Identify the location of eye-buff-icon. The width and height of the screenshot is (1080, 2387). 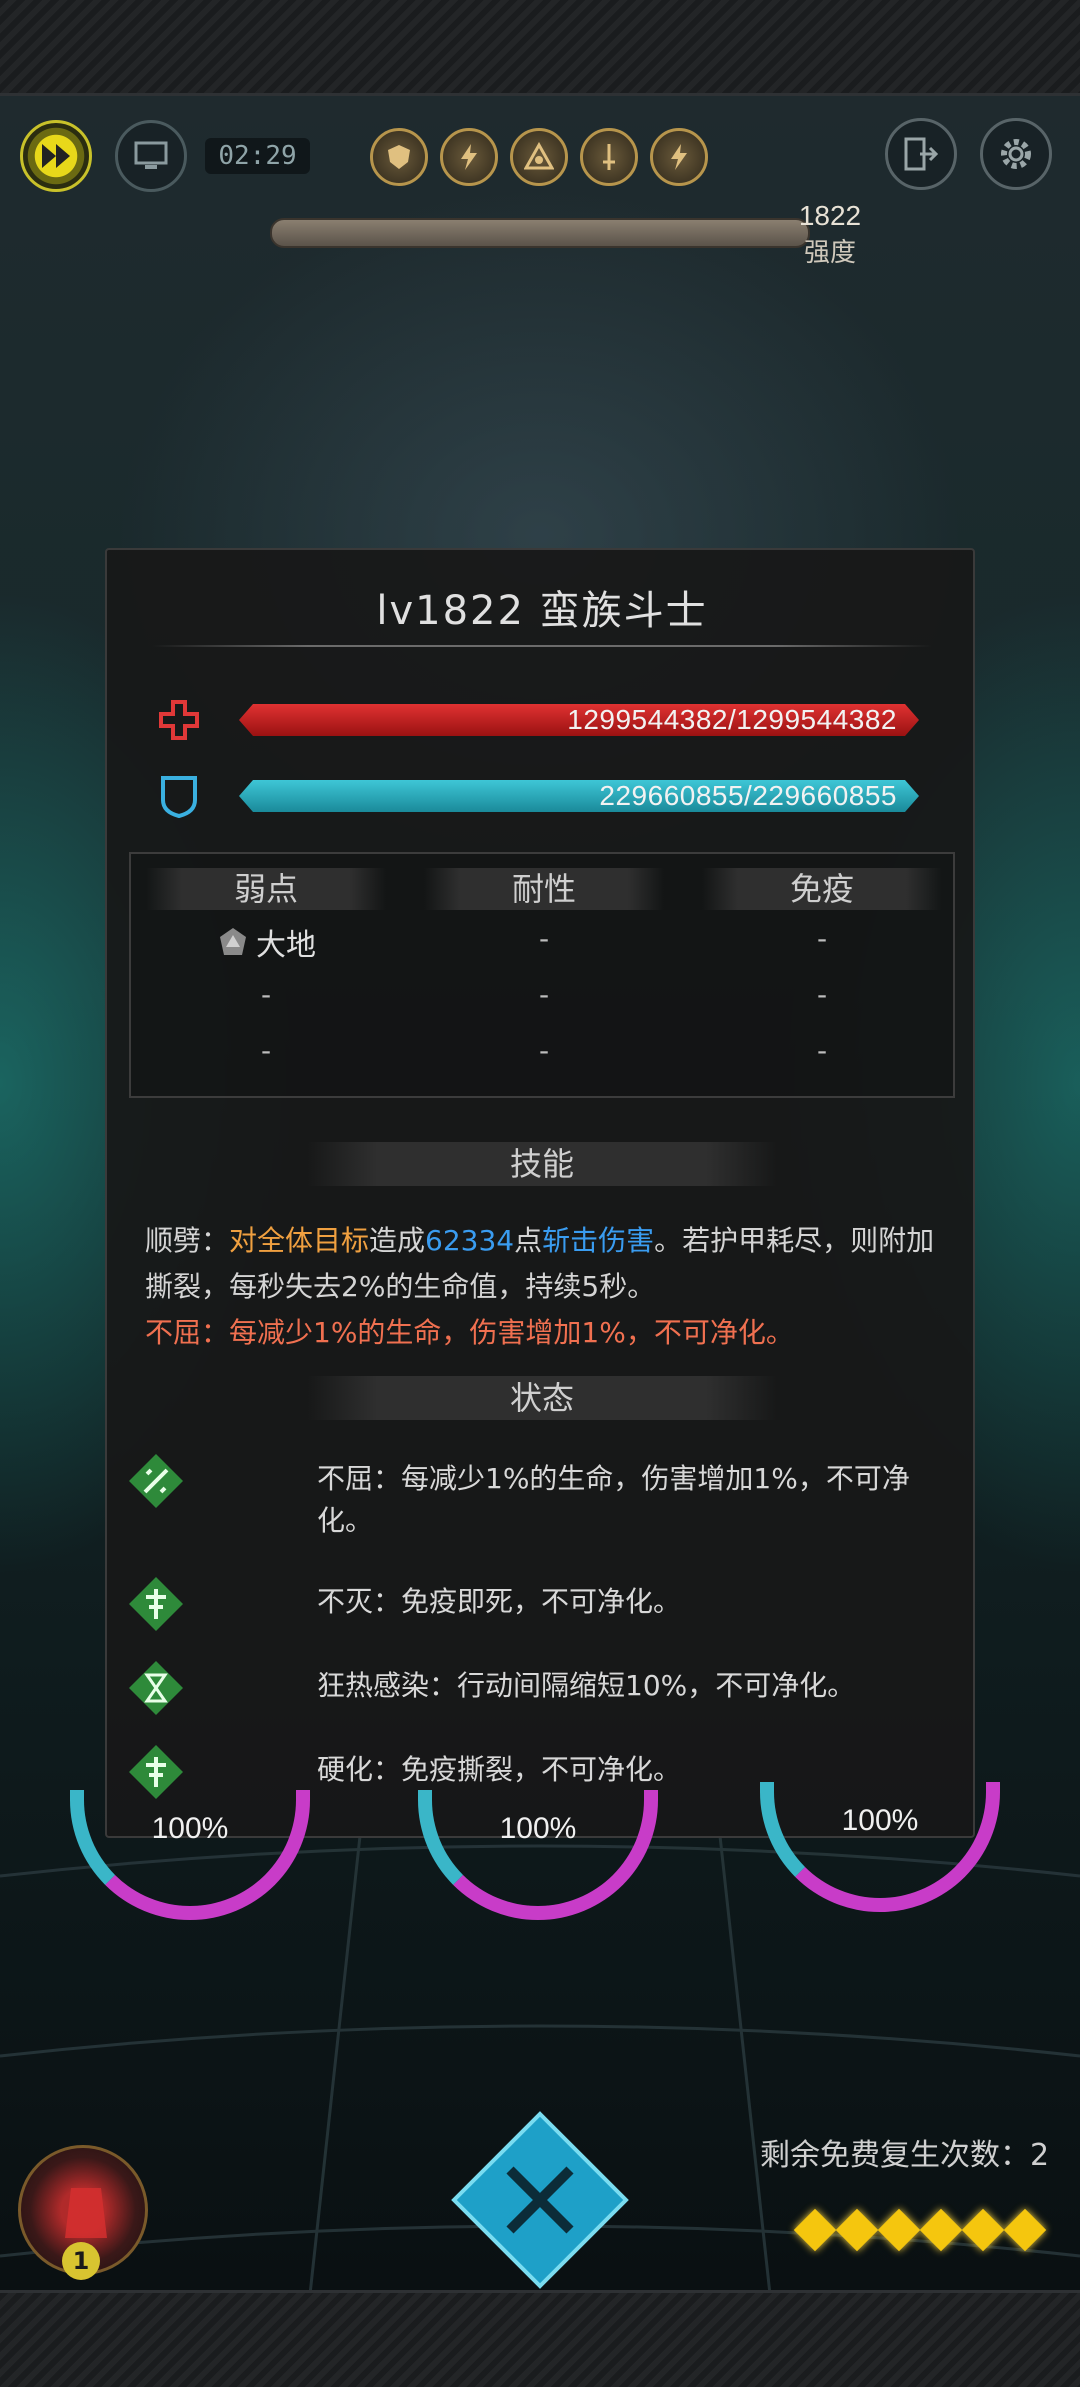
(539, 157).